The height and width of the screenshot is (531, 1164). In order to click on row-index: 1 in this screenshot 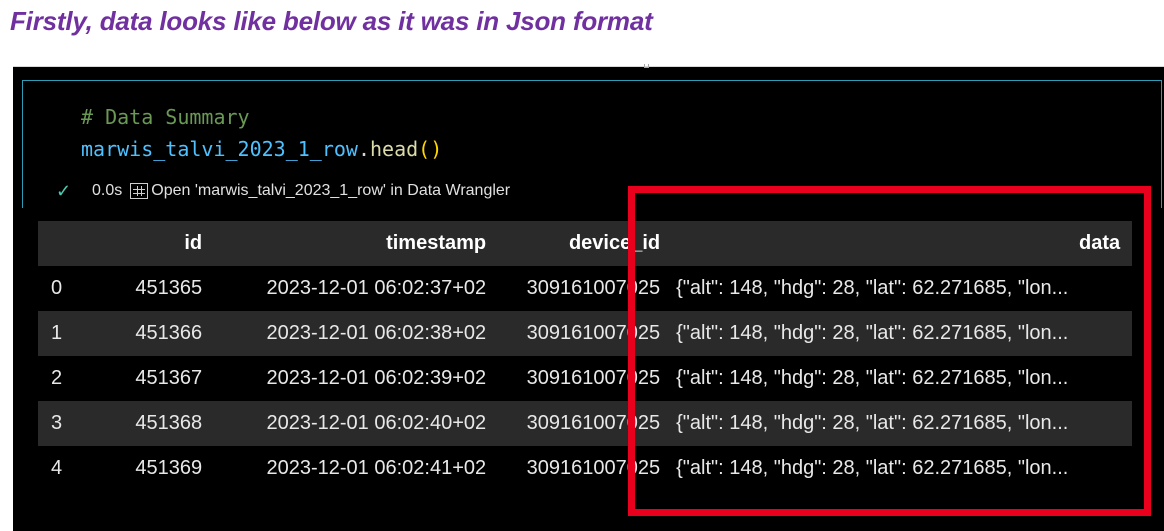, I will do `click(57, 333)`.